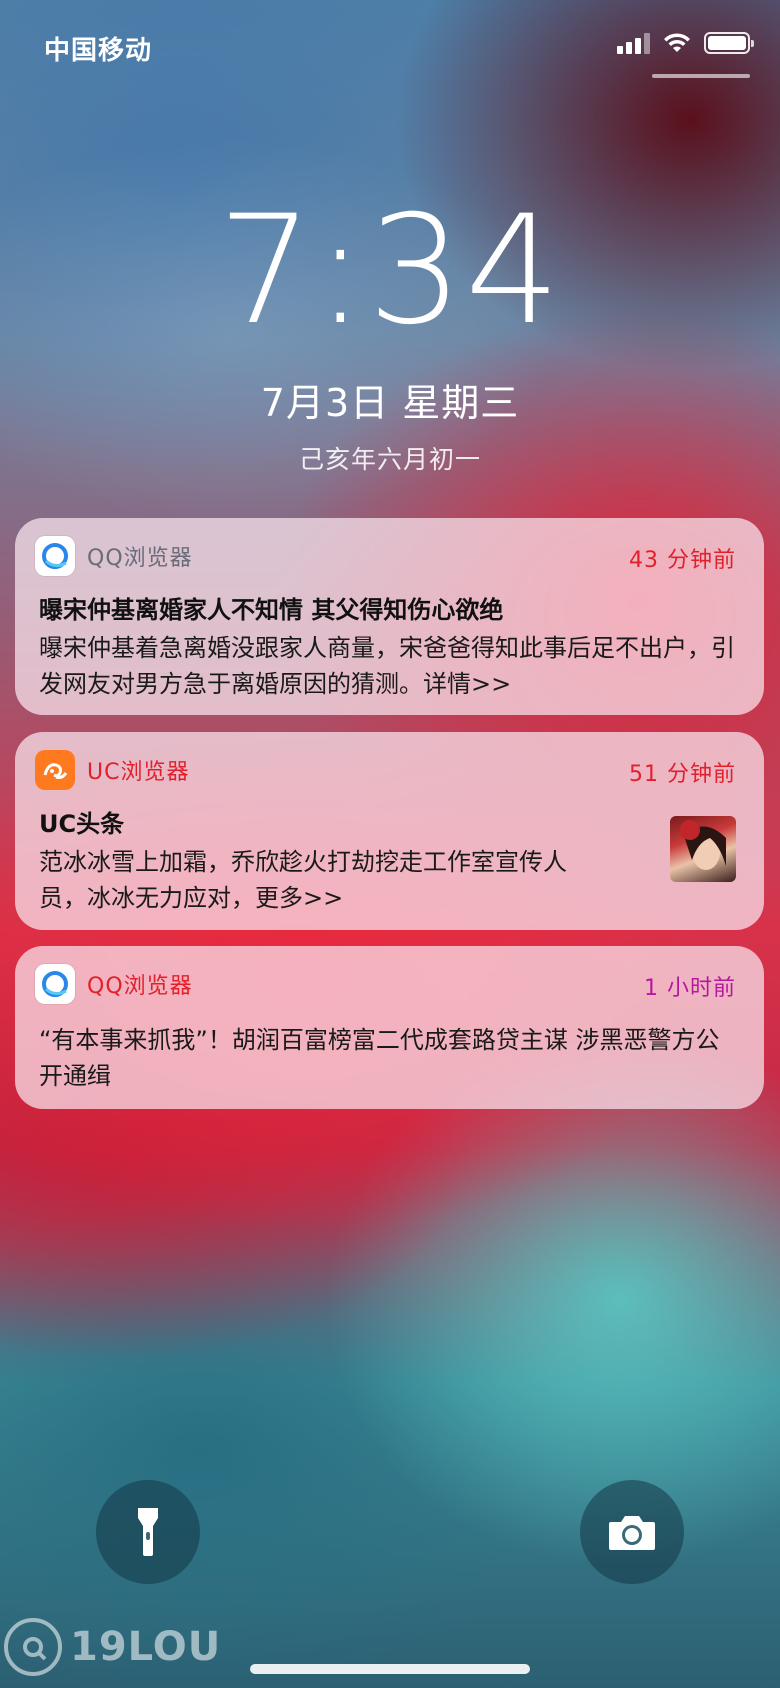 The width and height of the screenshot is (780, 1688). Describe the element at coordinates (682, 774) in the screenshot. I see `notification-time: 51 分钟前` at that location.